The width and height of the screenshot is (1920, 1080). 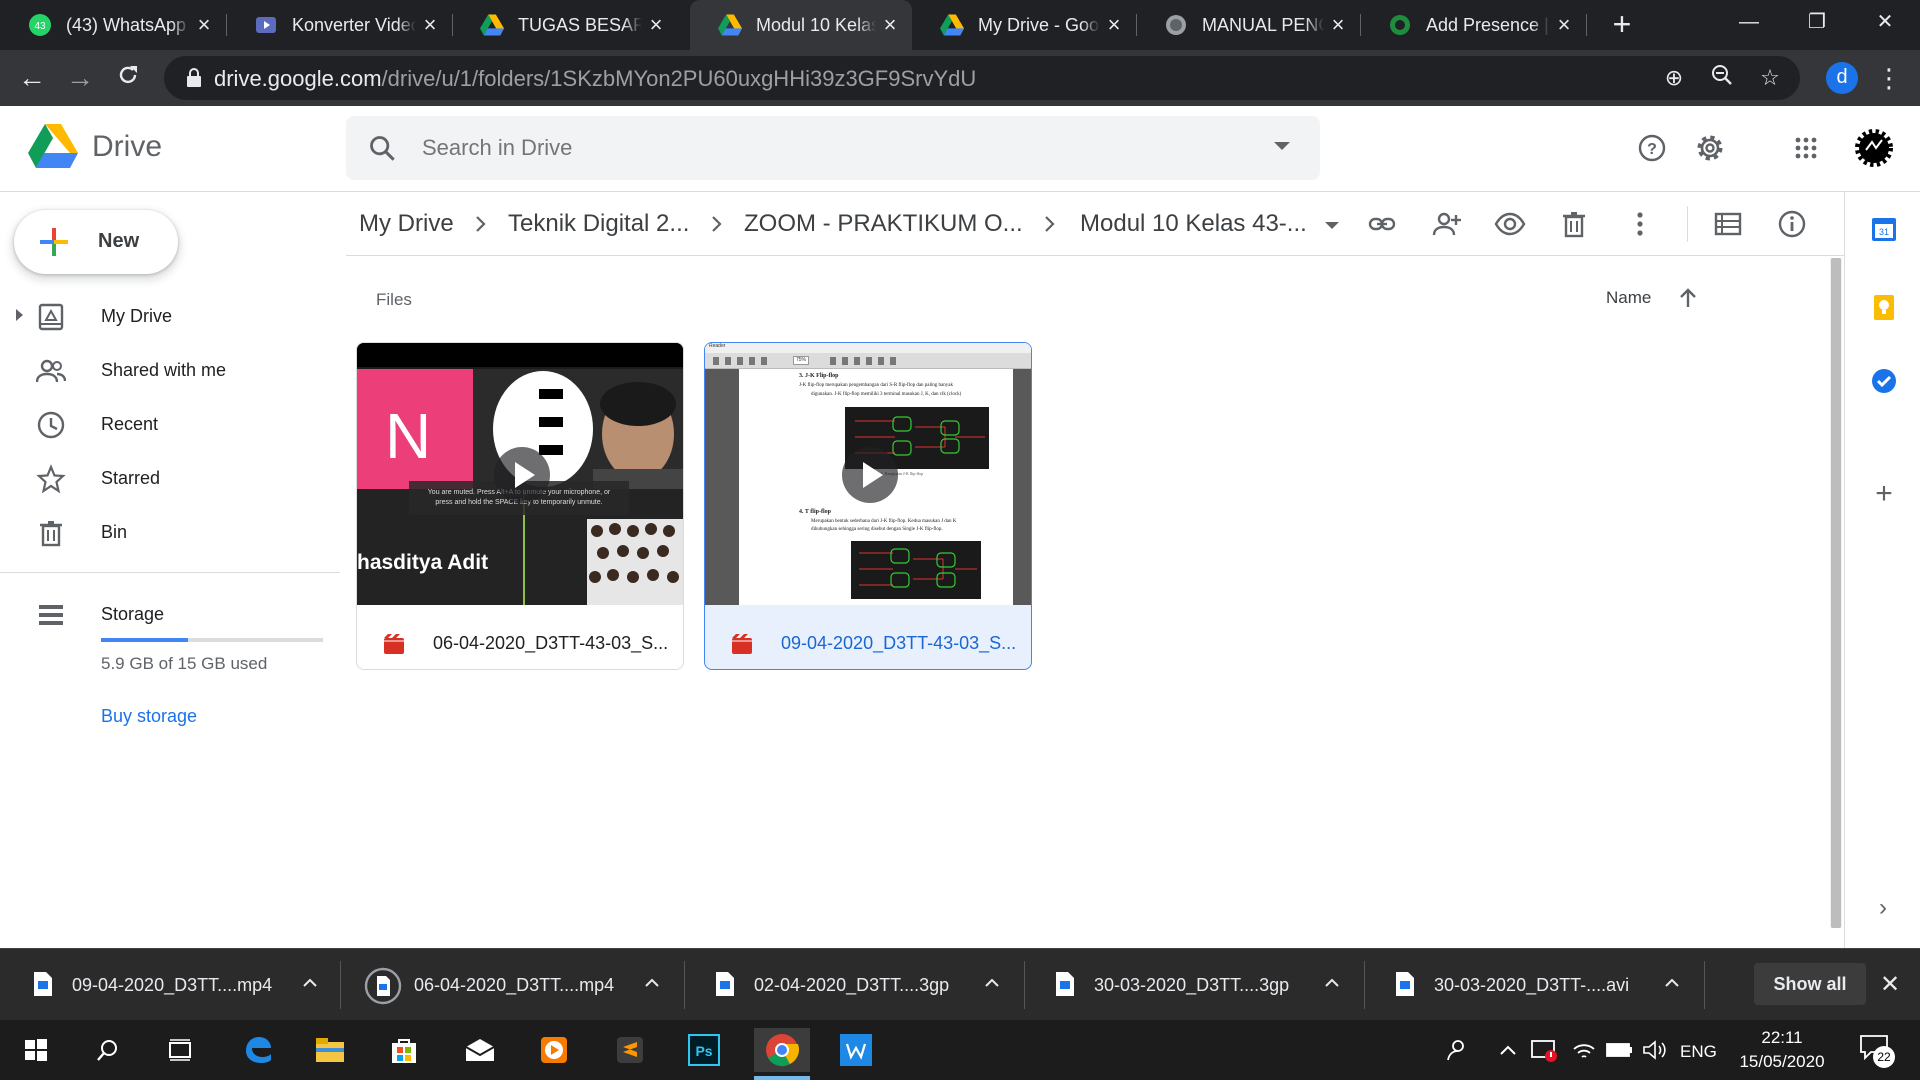 What do you see at coordinates (32, 78) in the screenshot?
I see `back-button: ←` at bounding box center [32, 78].